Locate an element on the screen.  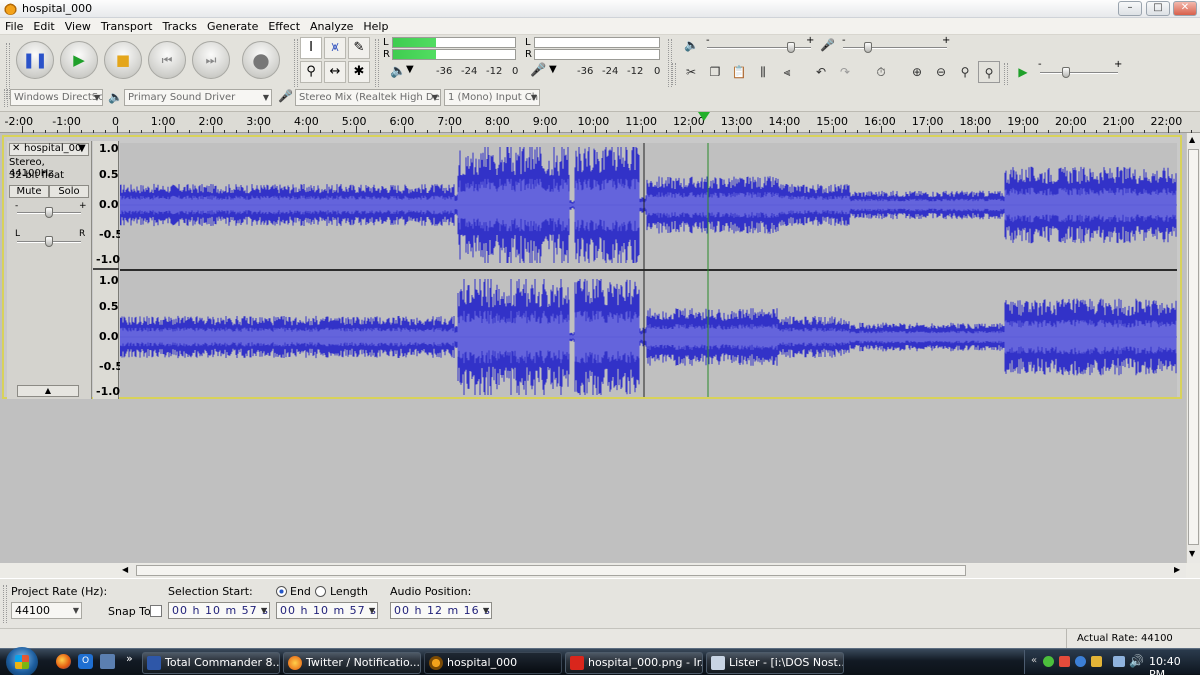
scroll-left-icon: ◀ is located at coordinates (125, 569).